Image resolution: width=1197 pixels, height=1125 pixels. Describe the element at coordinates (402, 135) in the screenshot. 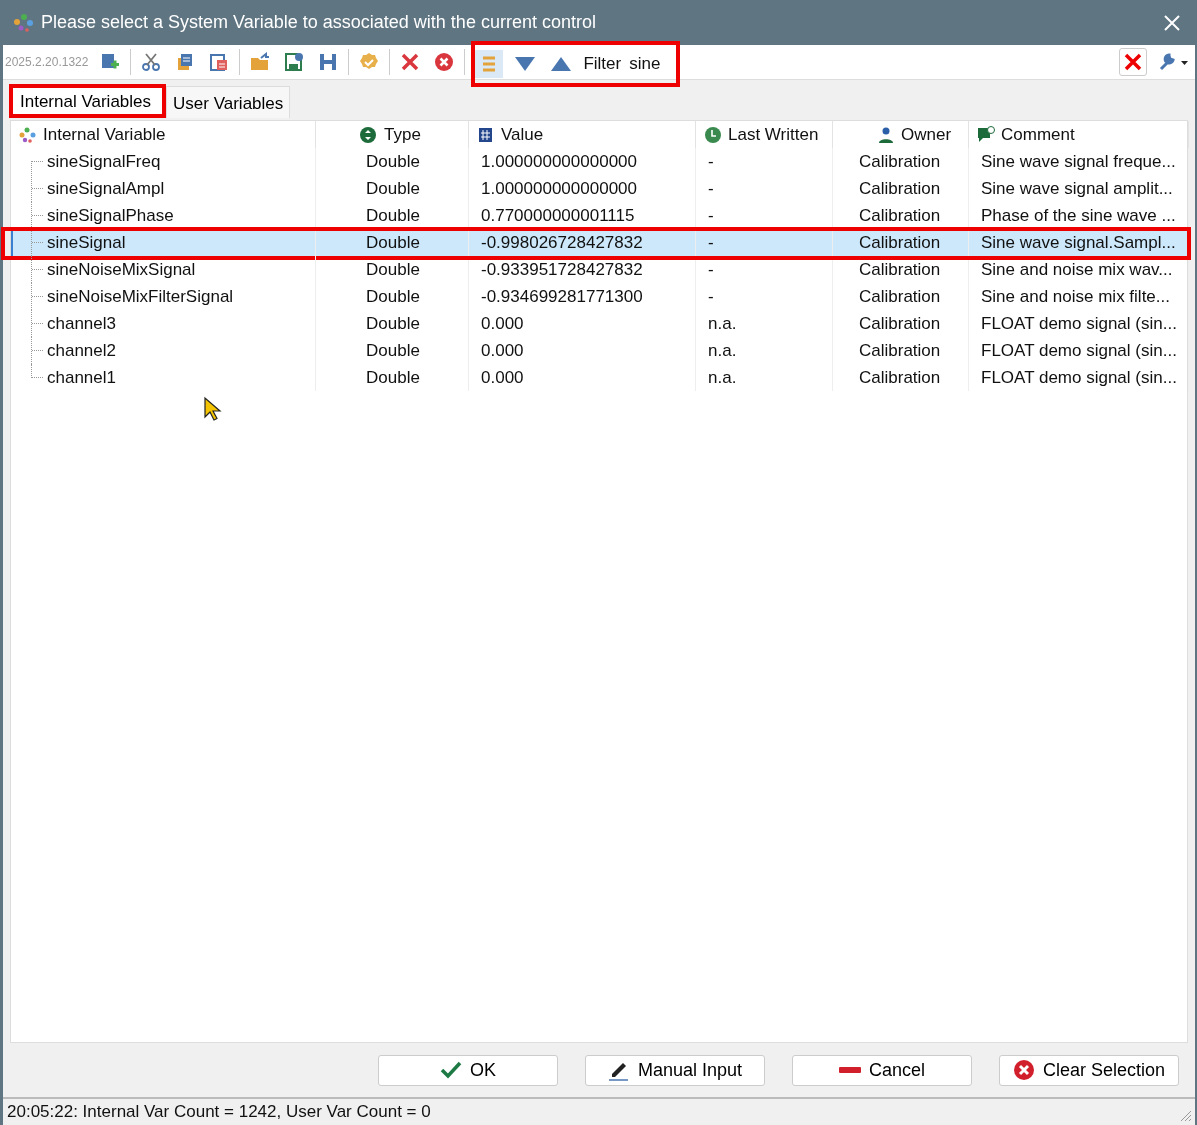

I see `header-label: Type` at that location.